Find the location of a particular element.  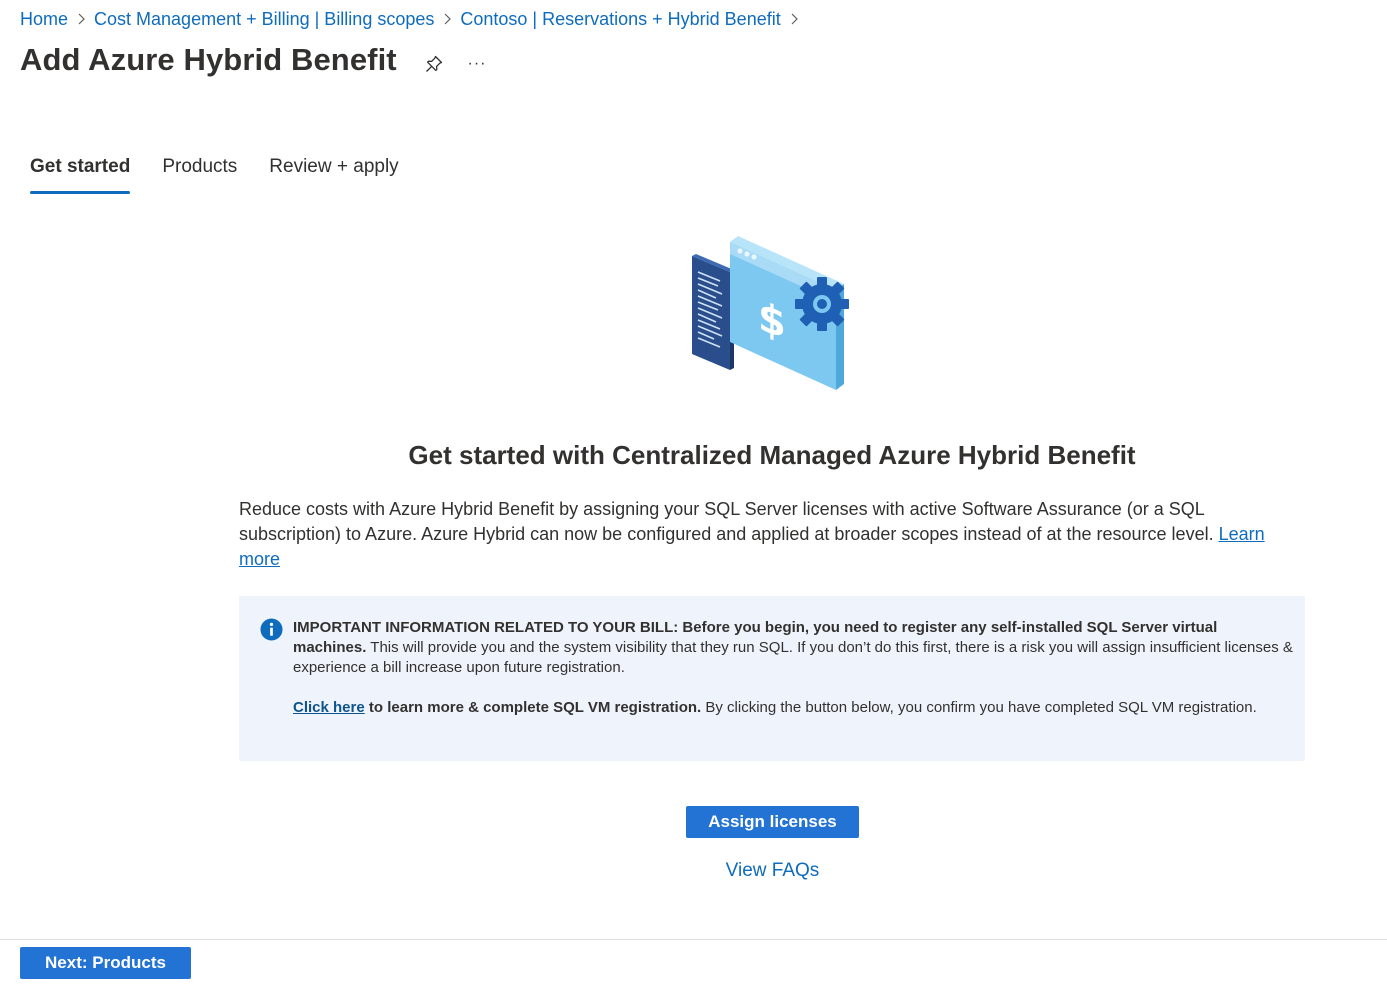

tab-products: Products is located at coordinates (199, 175).